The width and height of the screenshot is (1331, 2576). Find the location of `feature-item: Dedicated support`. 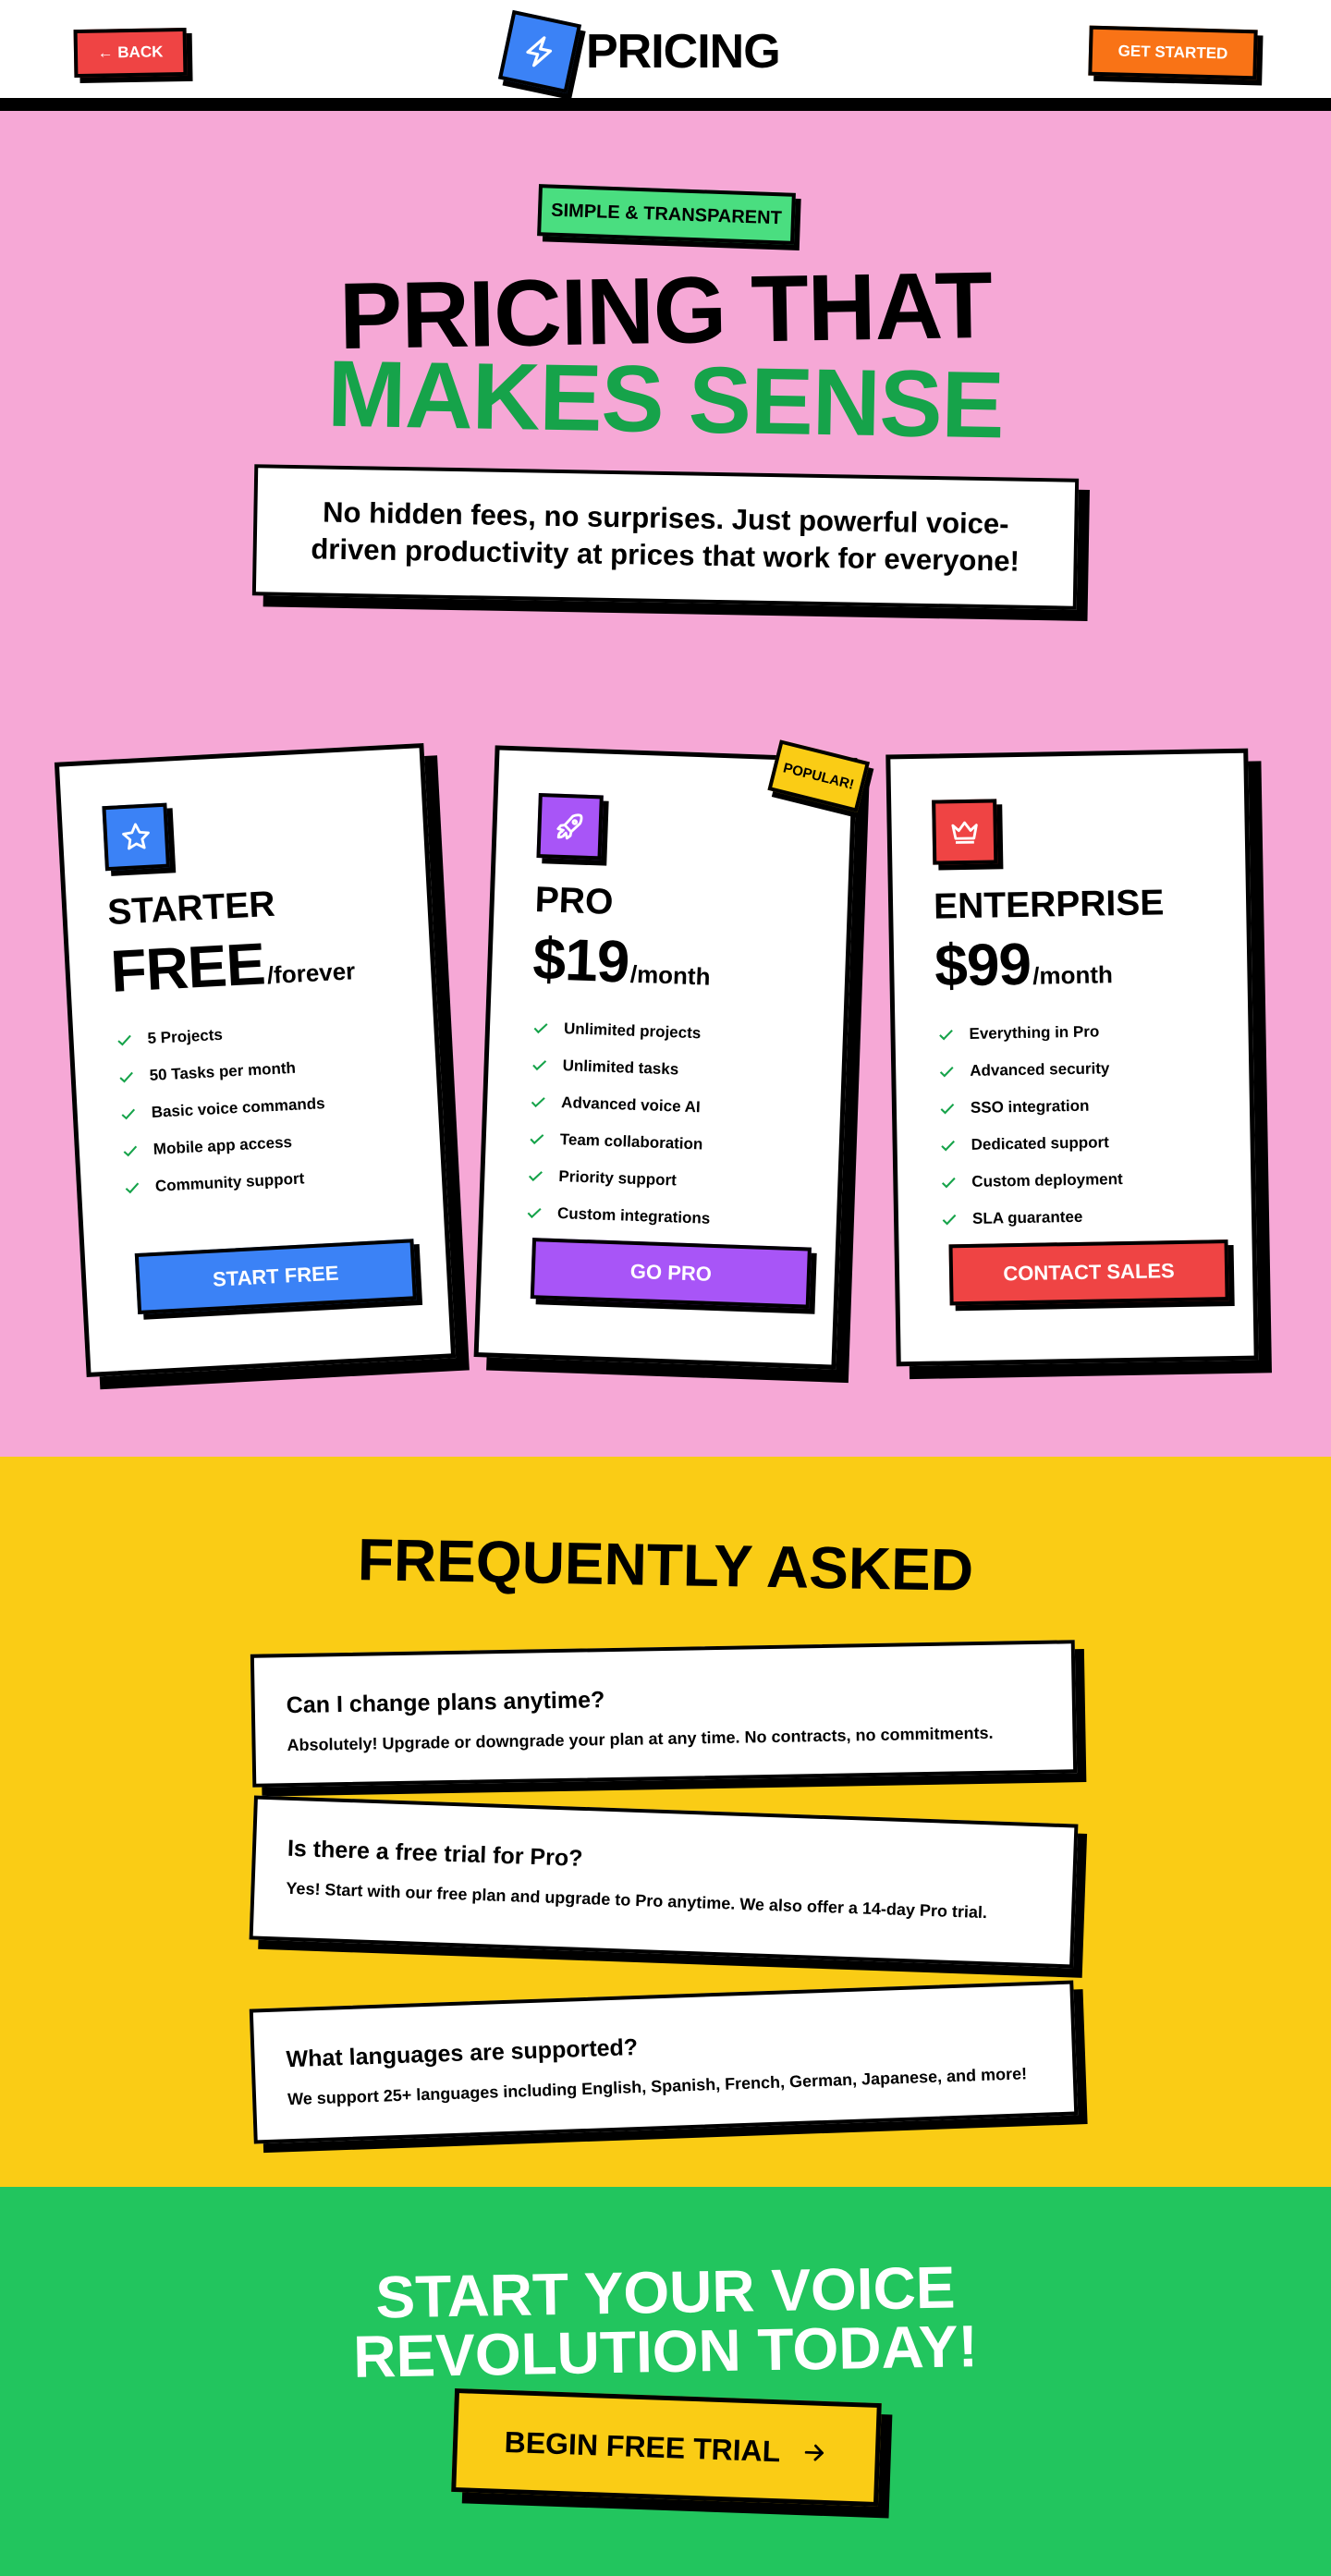

feature-item: Dedicated support is located at coordinates (1094, 1143).